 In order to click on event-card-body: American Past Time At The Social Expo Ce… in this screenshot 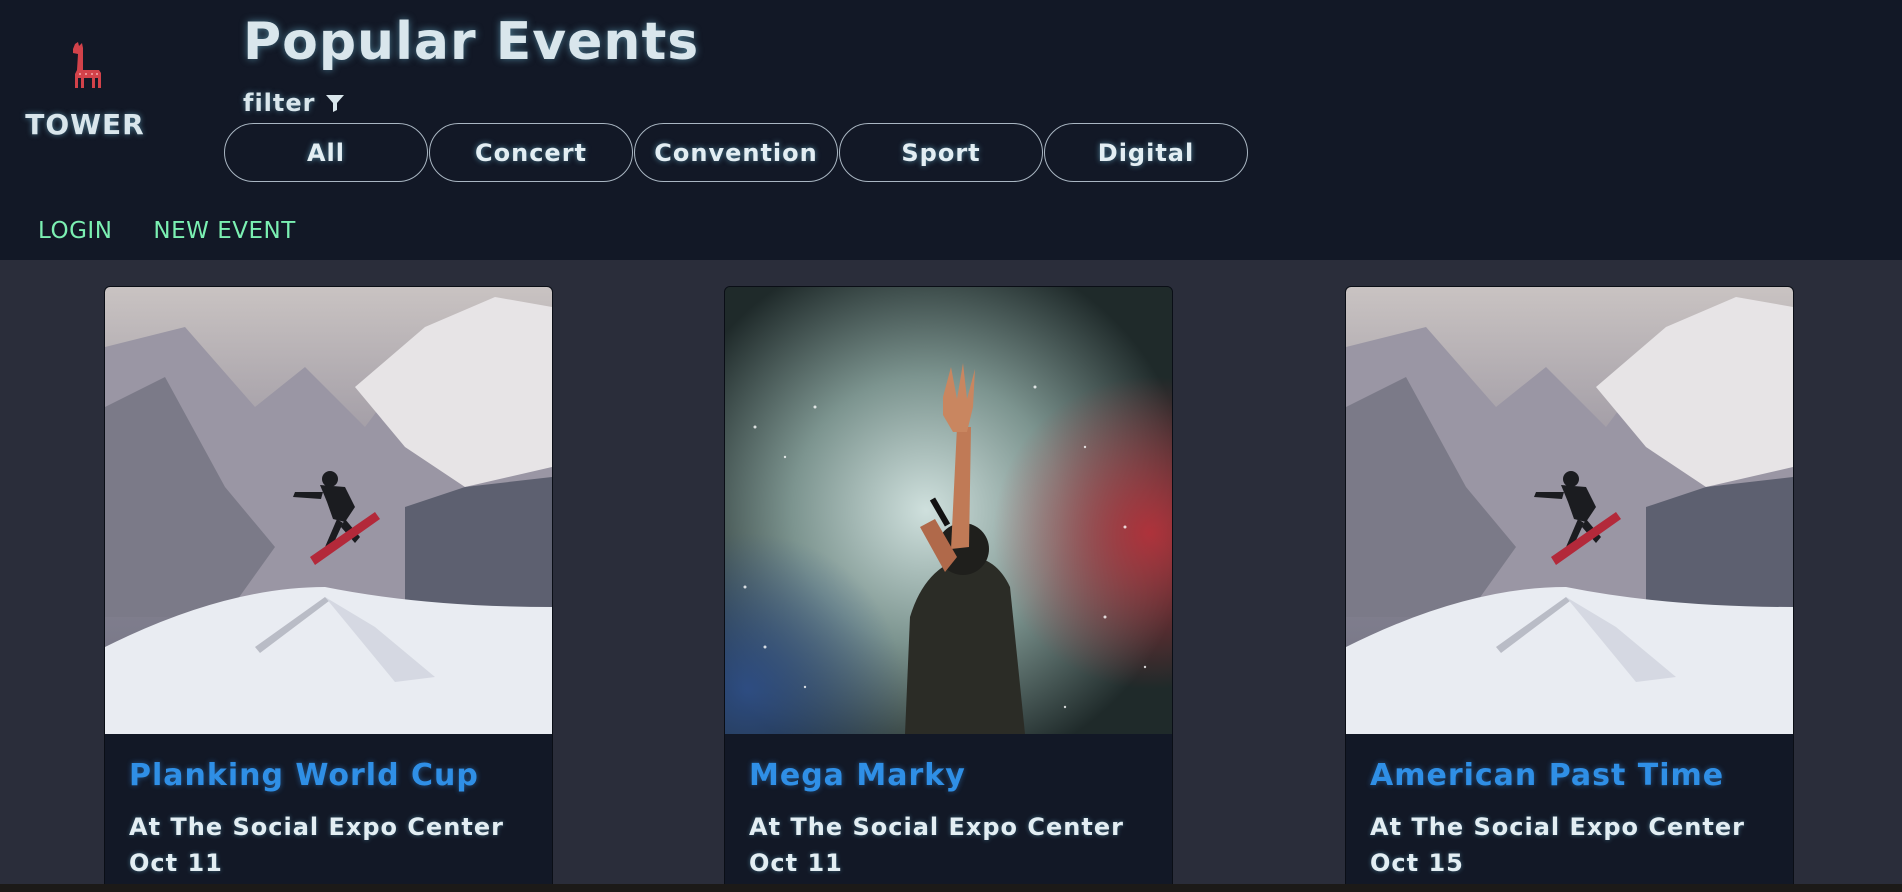, I will do `click(1569, 805)`.